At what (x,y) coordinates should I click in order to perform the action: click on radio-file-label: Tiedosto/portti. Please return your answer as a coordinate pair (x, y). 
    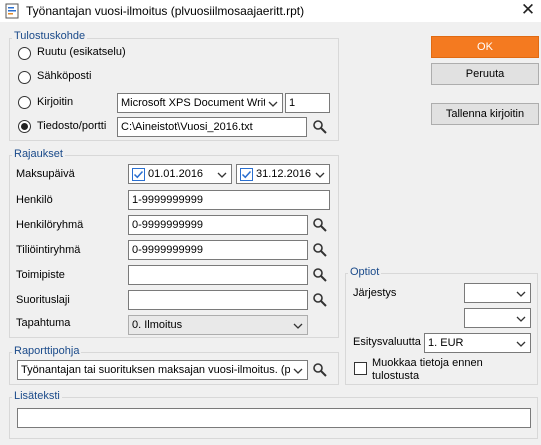
    Looking at the image, I should click on (72, 126).